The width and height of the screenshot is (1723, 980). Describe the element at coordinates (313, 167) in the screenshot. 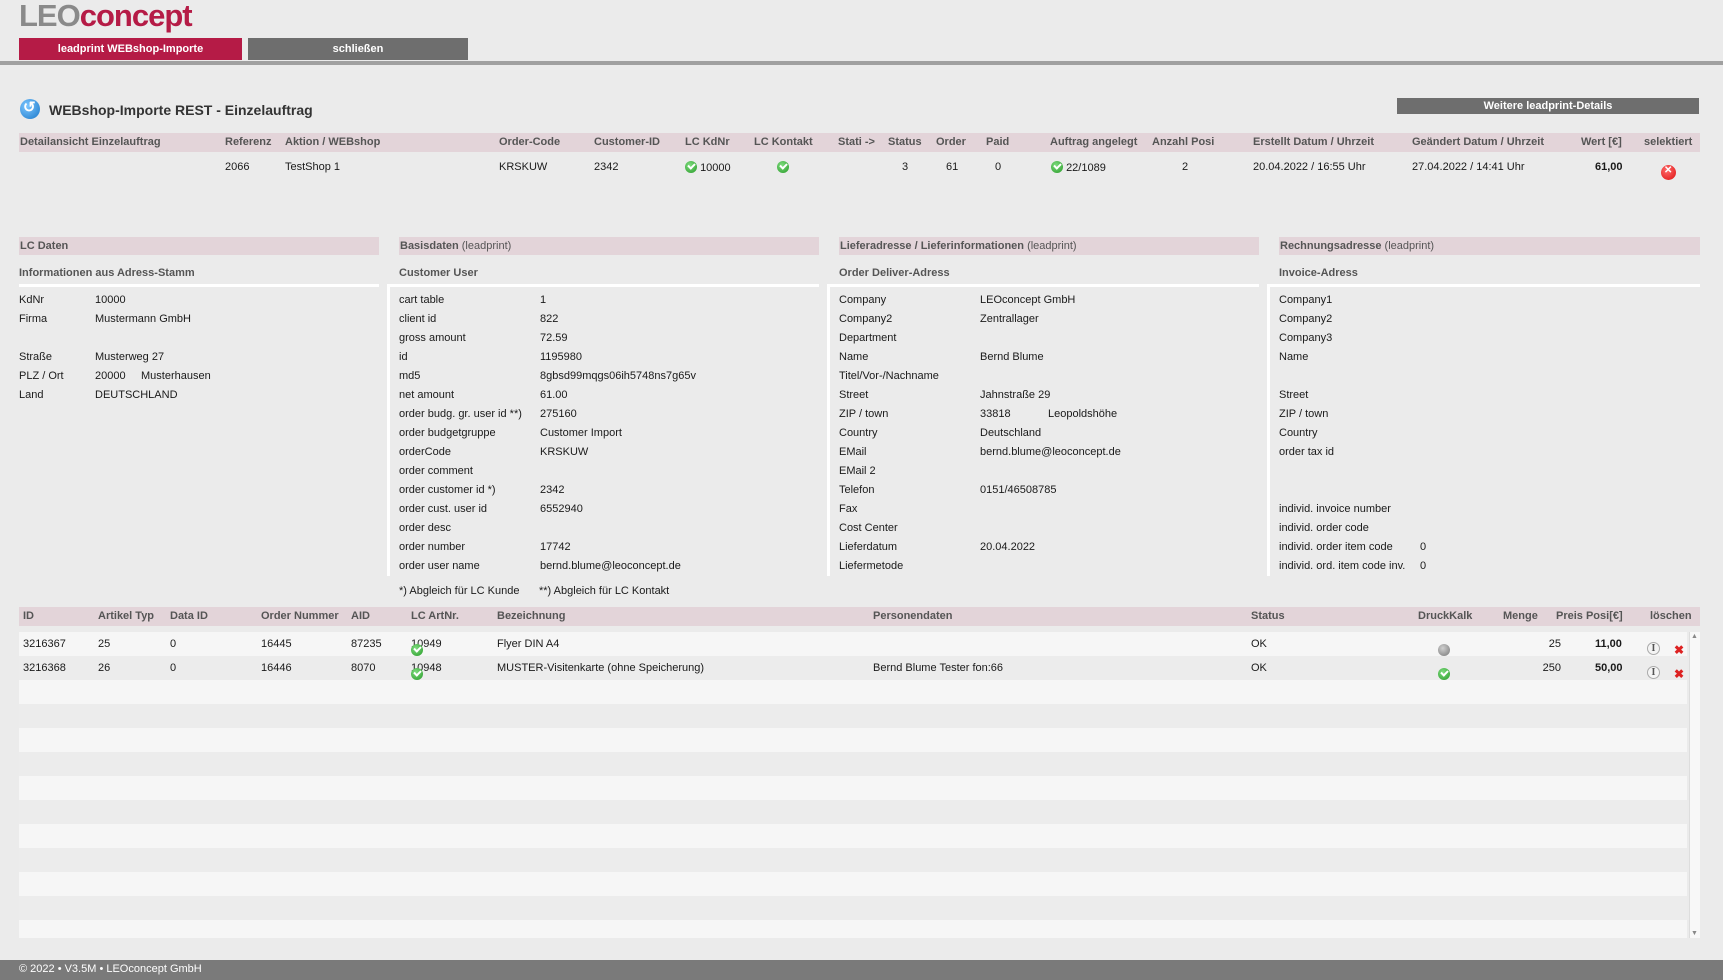

I see `order-aktion: TestShop 1` at that location.